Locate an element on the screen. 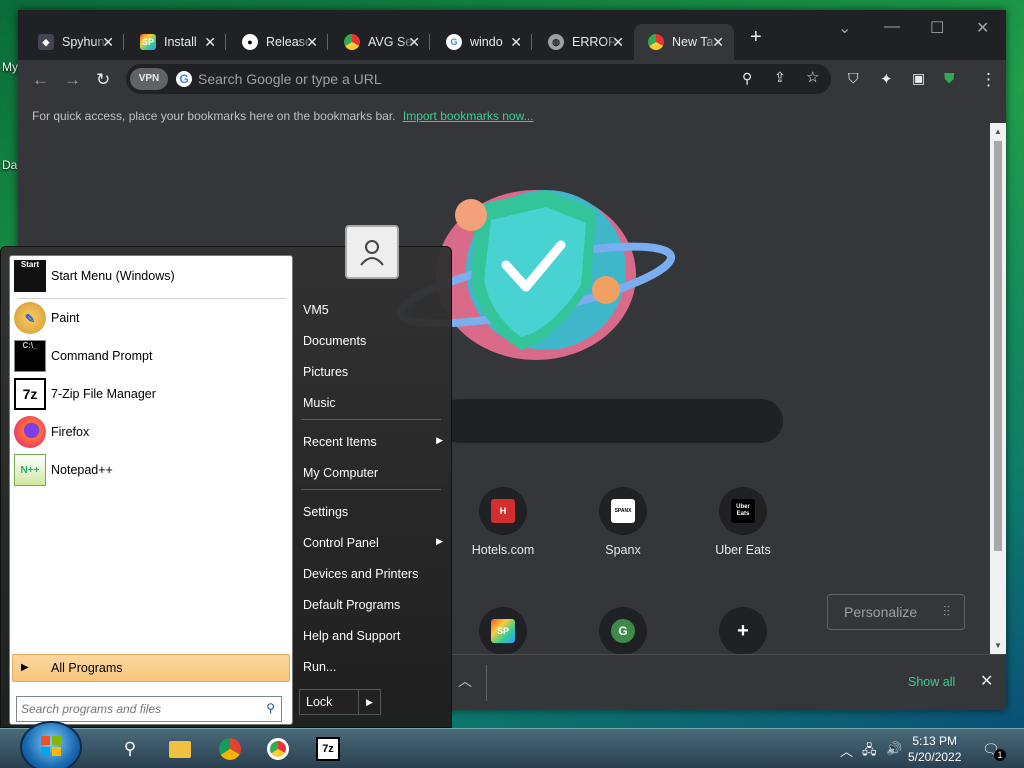 The height and width of the screenshot is (768, 1024). vpn-badge: VPN is located at coordinates (149, 79).